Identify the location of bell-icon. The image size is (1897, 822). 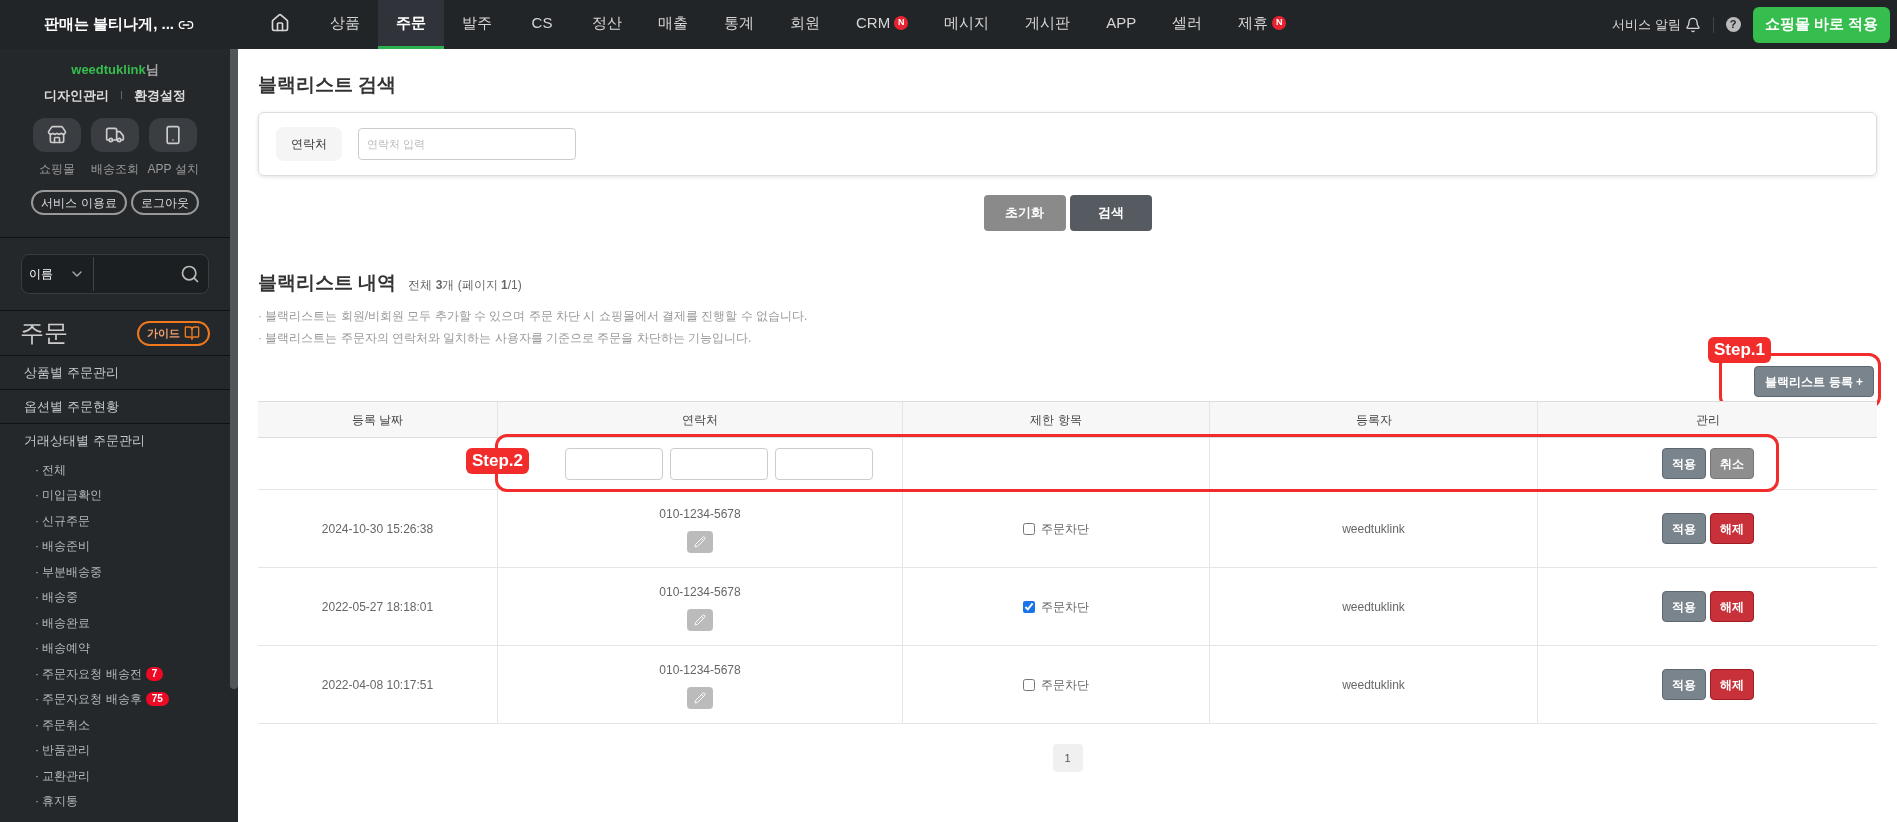
(1692, 24).